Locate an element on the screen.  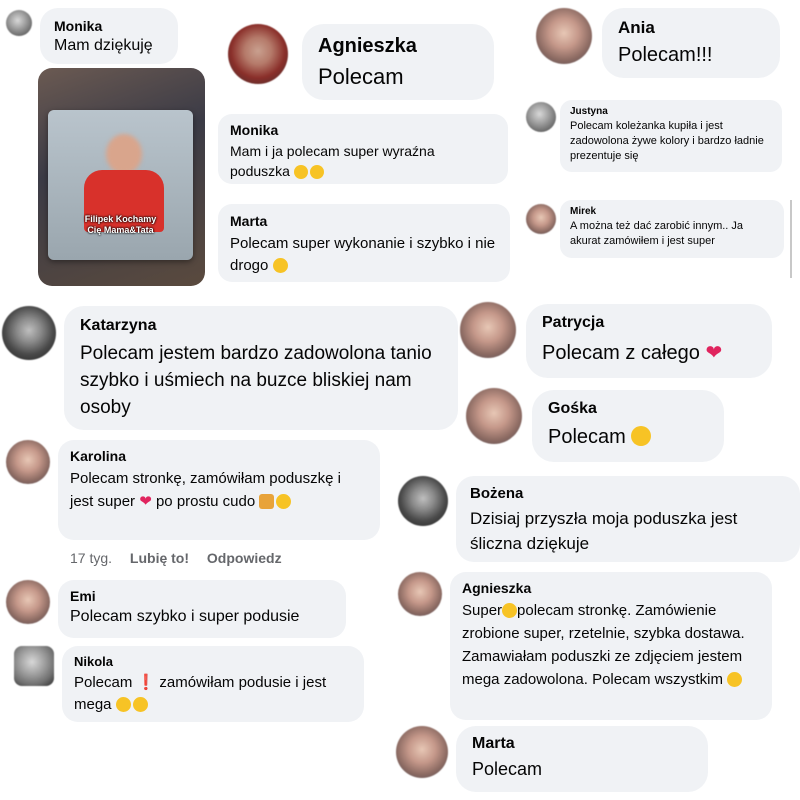
comment-author: Justyna is located at coordinates (671, 111).